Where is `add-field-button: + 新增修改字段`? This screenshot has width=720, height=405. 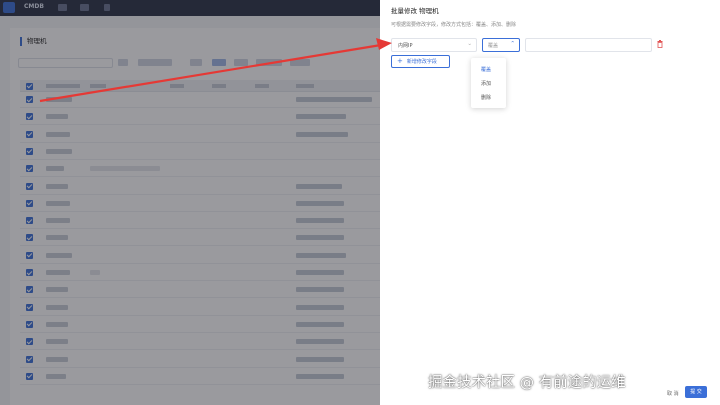 add-field-button: + 新增修改字段 is located at coordinates (420, 61).